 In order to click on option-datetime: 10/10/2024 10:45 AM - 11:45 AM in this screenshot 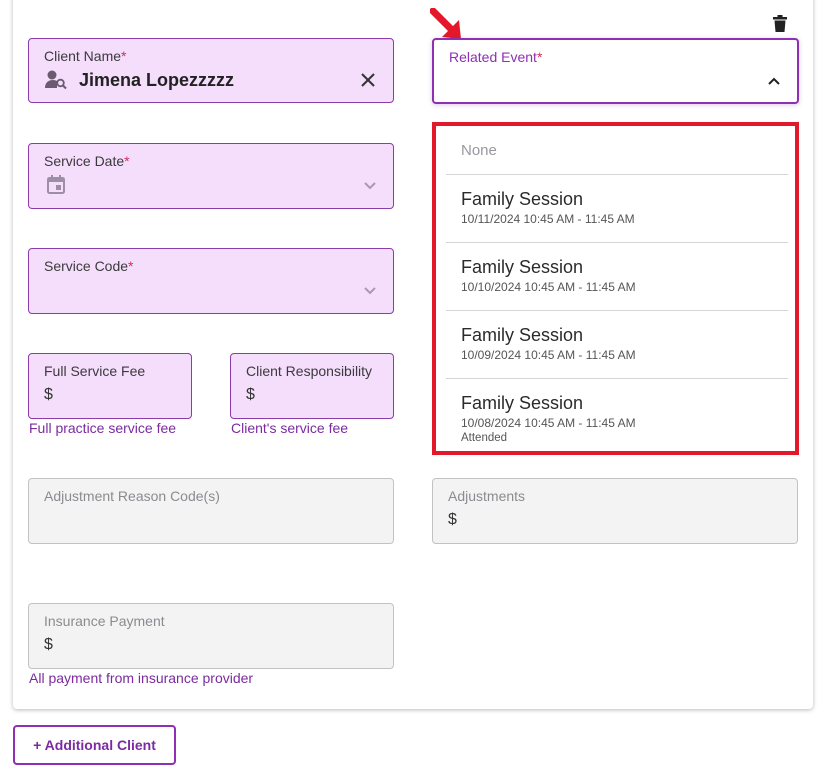, I will do `click(548, 287)`.